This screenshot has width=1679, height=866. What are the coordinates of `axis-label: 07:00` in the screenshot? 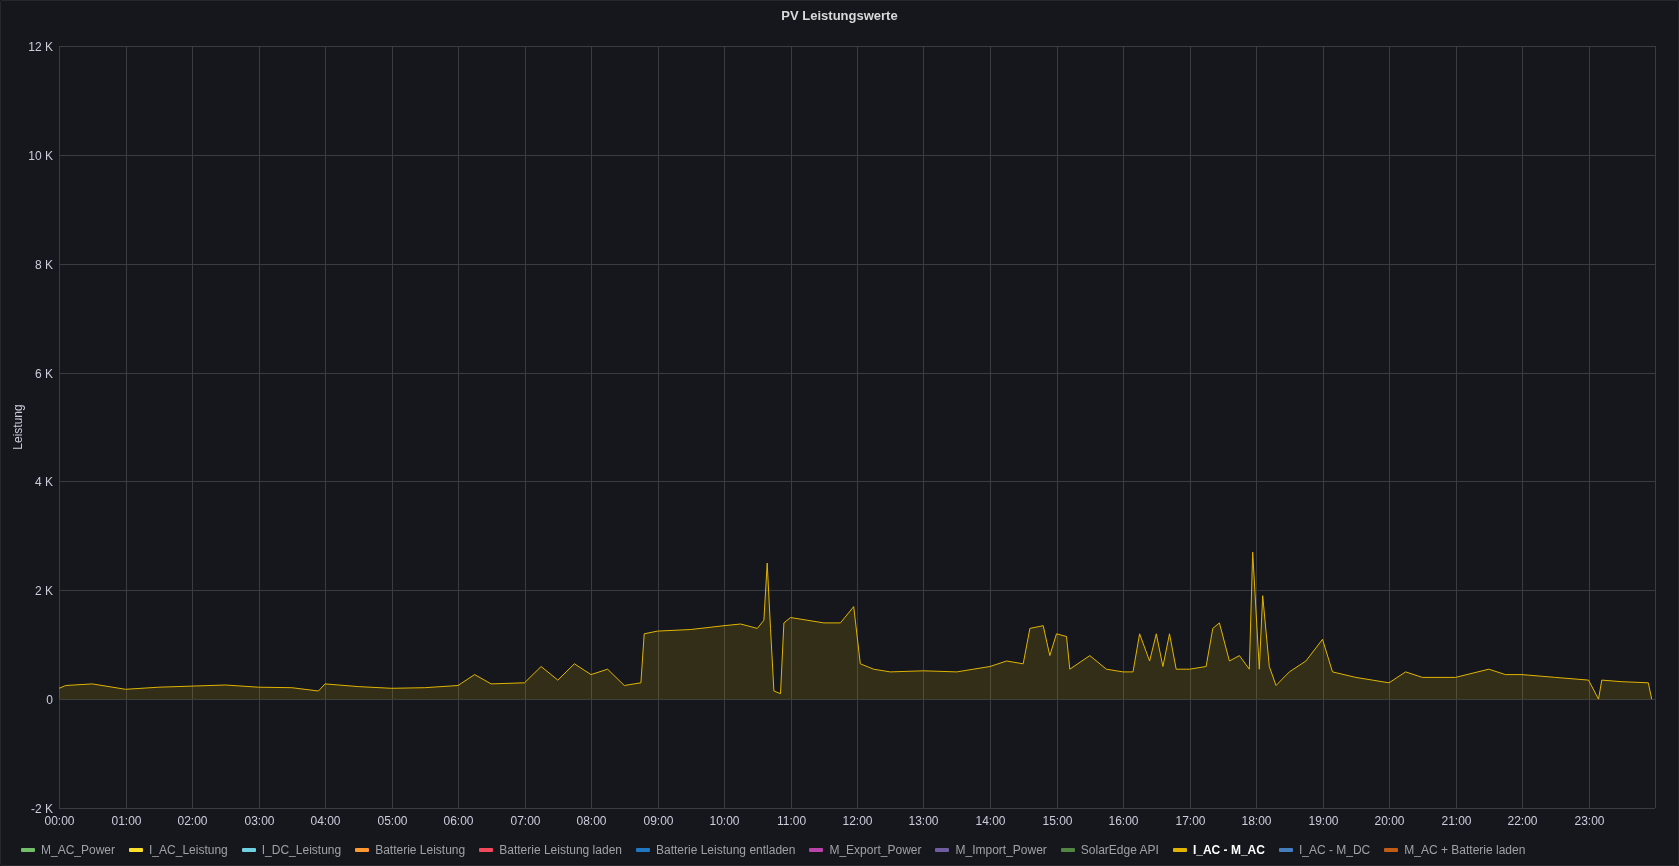 It's located at (525, 821).